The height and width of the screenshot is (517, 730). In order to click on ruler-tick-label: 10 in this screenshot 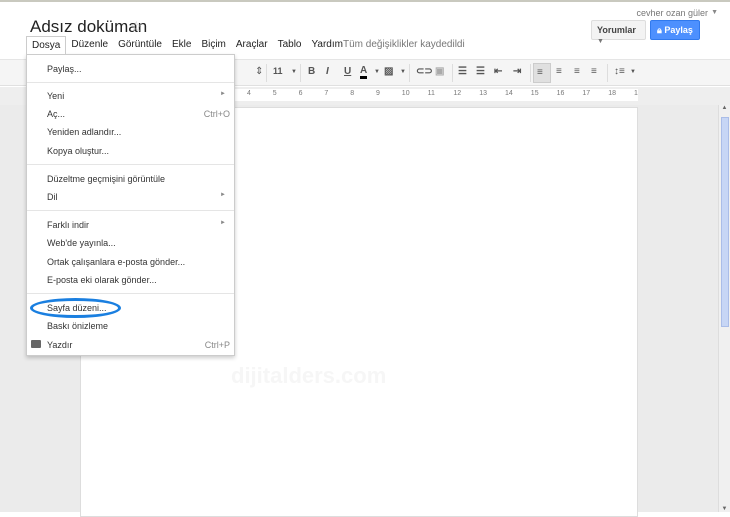, I will do `click(405, 93)`.